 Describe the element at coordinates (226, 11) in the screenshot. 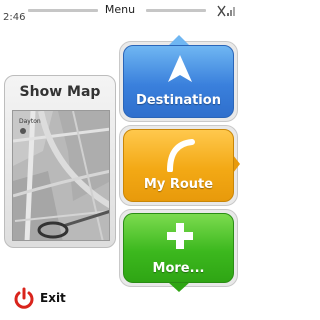

I see `signal-off-icon` at that location.